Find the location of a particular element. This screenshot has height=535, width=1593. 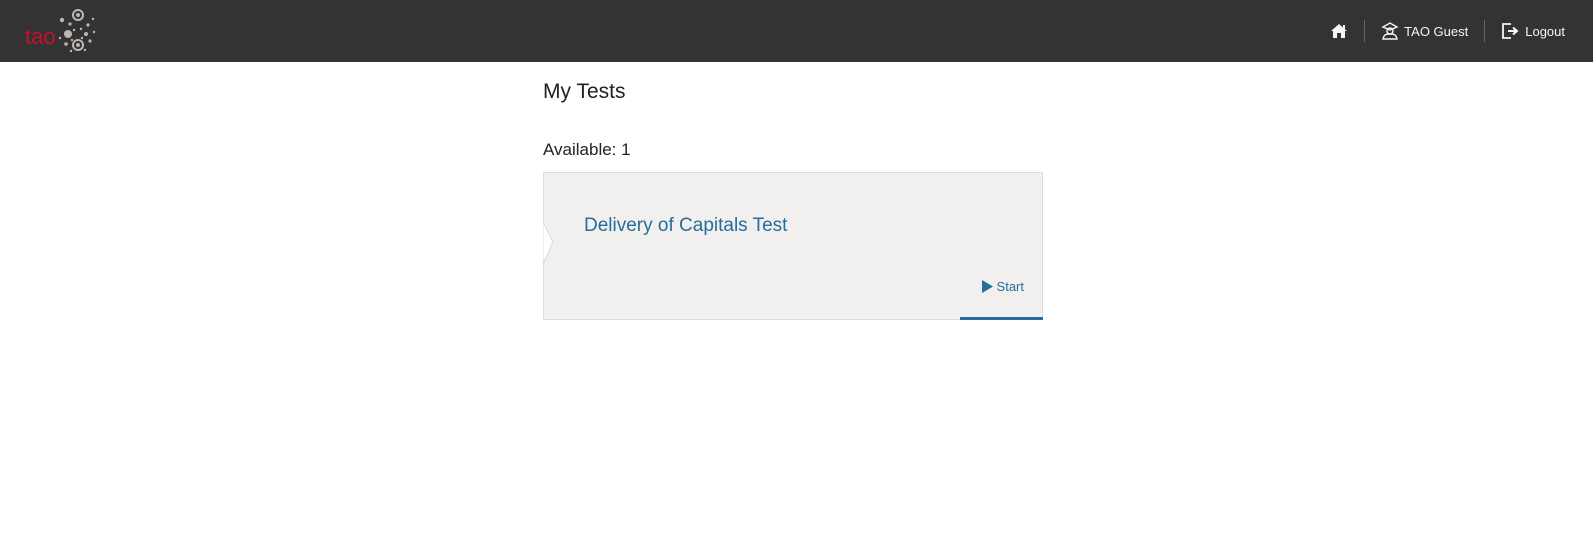

logout-button: Logout is located at coordinates (1533, 31).